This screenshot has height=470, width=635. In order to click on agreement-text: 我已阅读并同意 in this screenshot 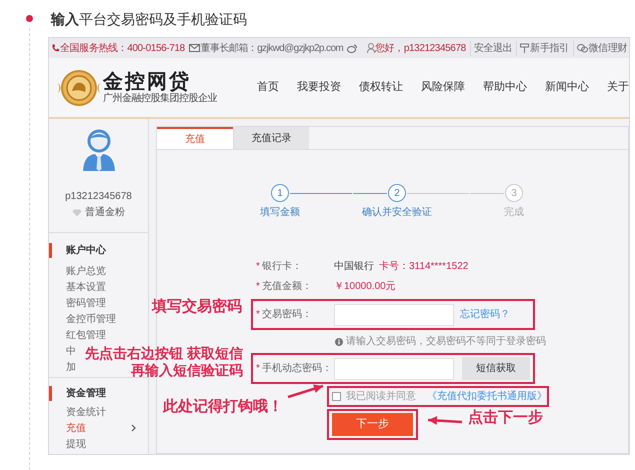, I will do `click(381, 397)`.